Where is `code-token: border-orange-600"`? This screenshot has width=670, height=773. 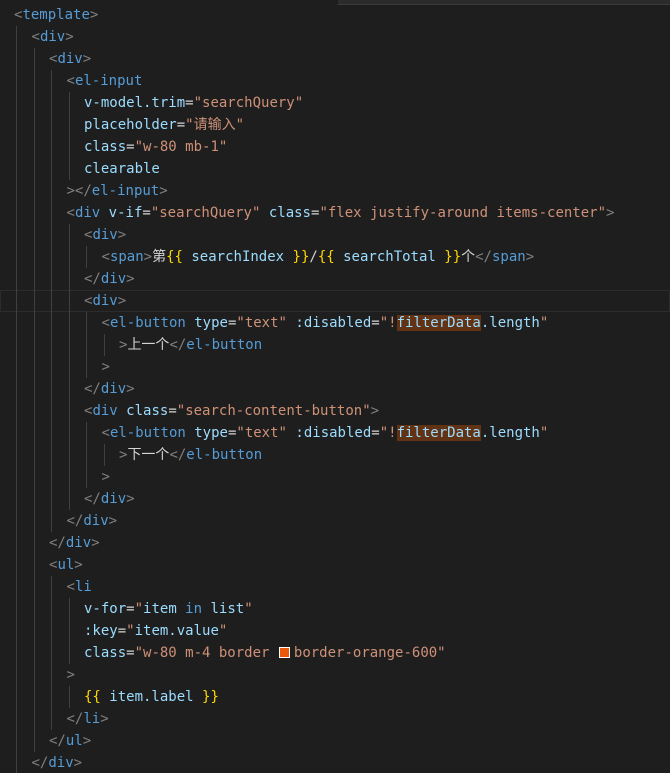 code-token: border-orange-600" is located at coordinates (369, 653).